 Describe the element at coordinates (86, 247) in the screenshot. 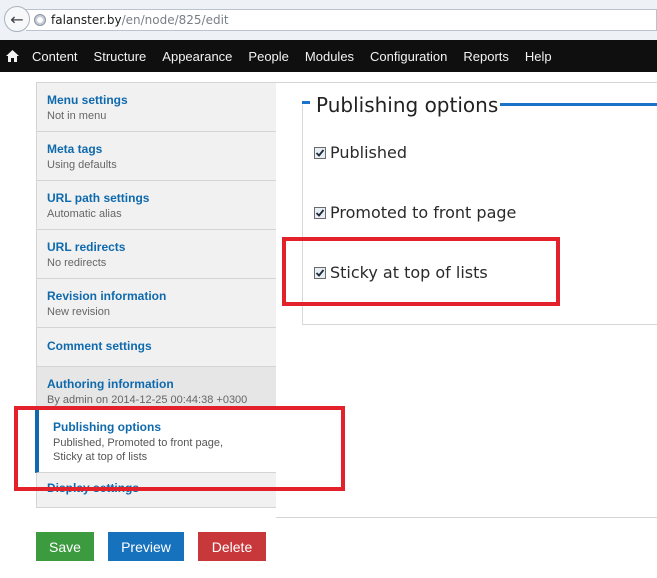

I see `tab-title: URL redirects` at that location.